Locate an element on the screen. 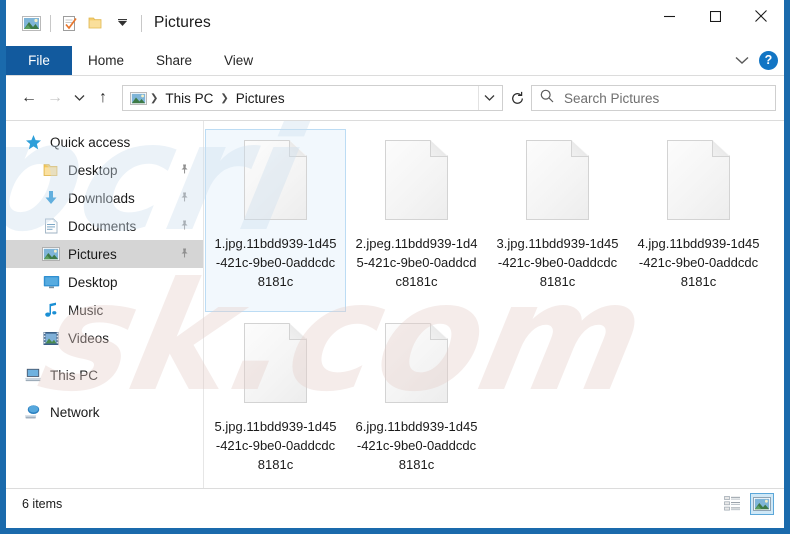 The width and height of the screenshot is (790, 534). toolbar-separator is located at coordinates (50, 23).